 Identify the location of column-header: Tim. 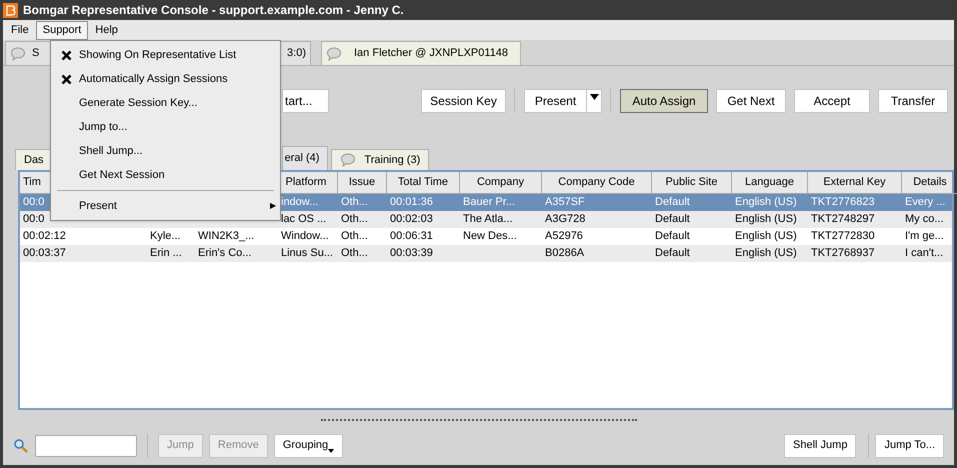
(32, 182).